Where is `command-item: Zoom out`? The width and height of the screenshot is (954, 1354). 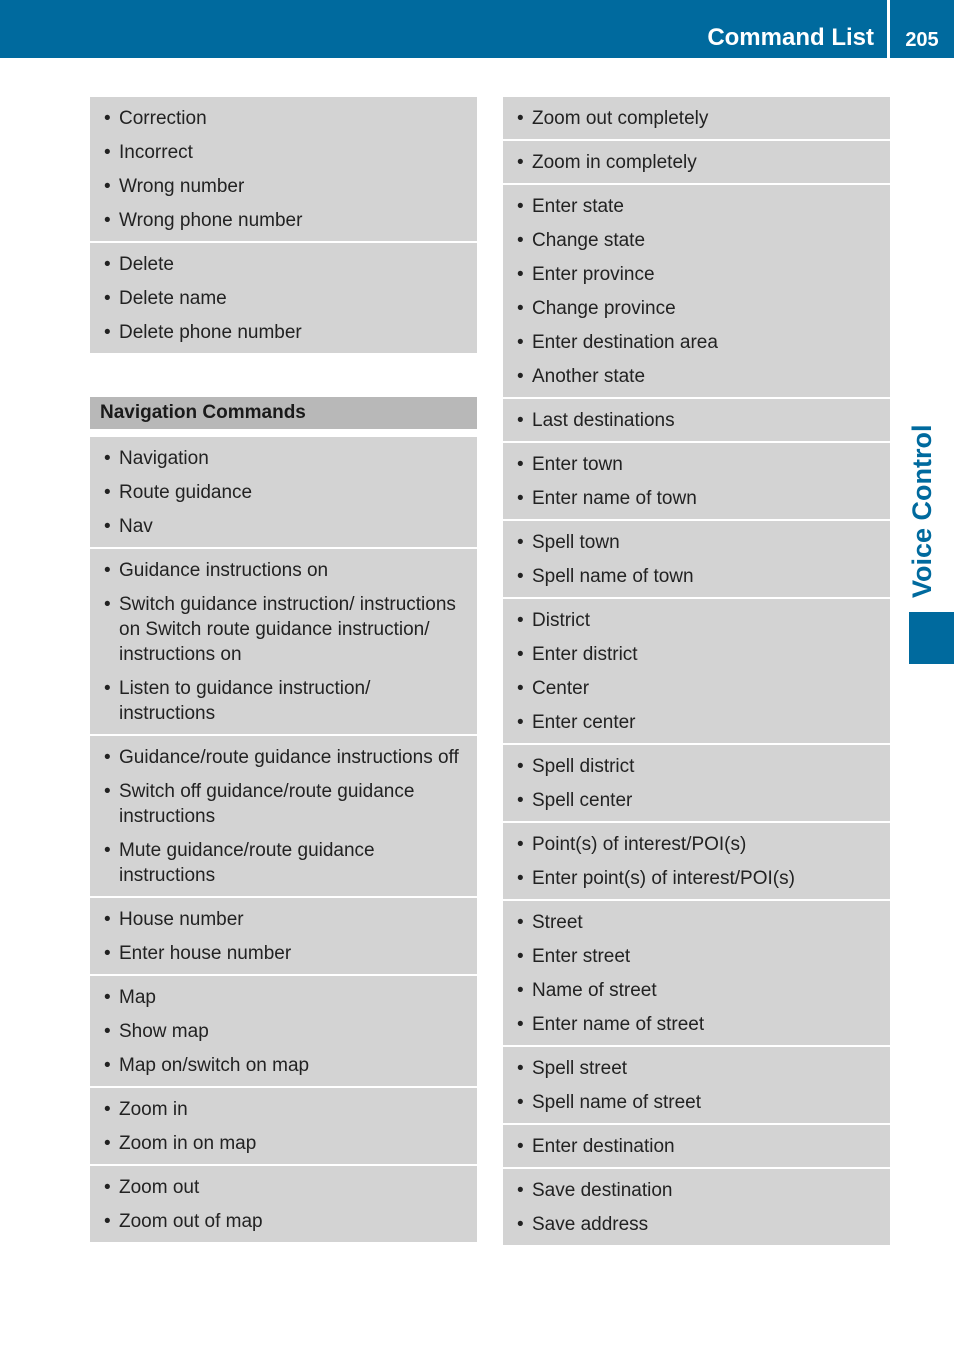 command-item: Zoom out is located at coordinates (285, 1187).